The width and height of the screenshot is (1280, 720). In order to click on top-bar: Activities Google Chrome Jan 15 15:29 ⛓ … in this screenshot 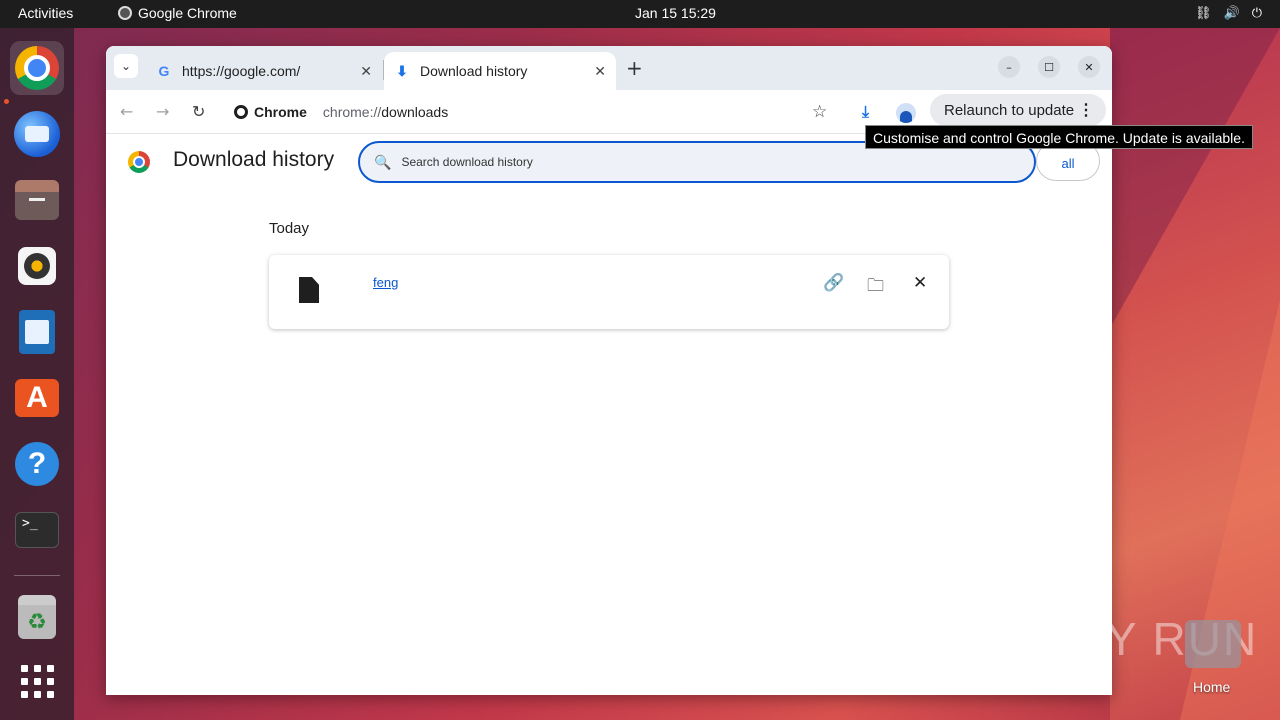, I will do `click(640, 14)`.